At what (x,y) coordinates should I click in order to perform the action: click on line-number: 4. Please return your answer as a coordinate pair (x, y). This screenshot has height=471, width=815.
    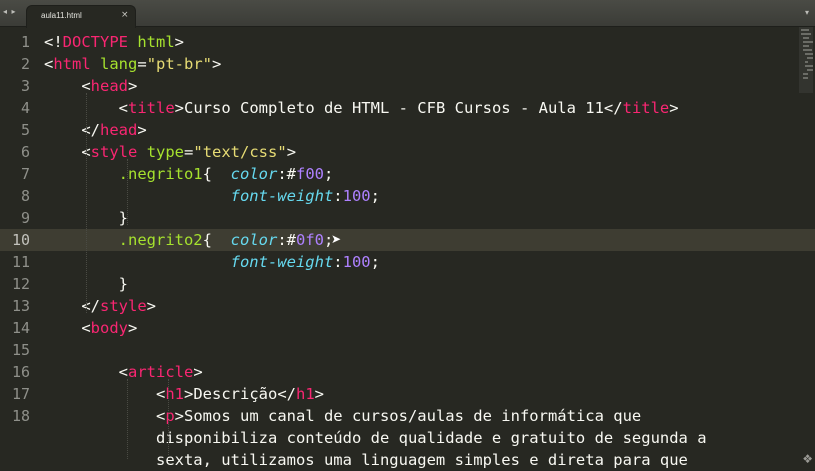
    Looking at the image, I should click on (25, 108).